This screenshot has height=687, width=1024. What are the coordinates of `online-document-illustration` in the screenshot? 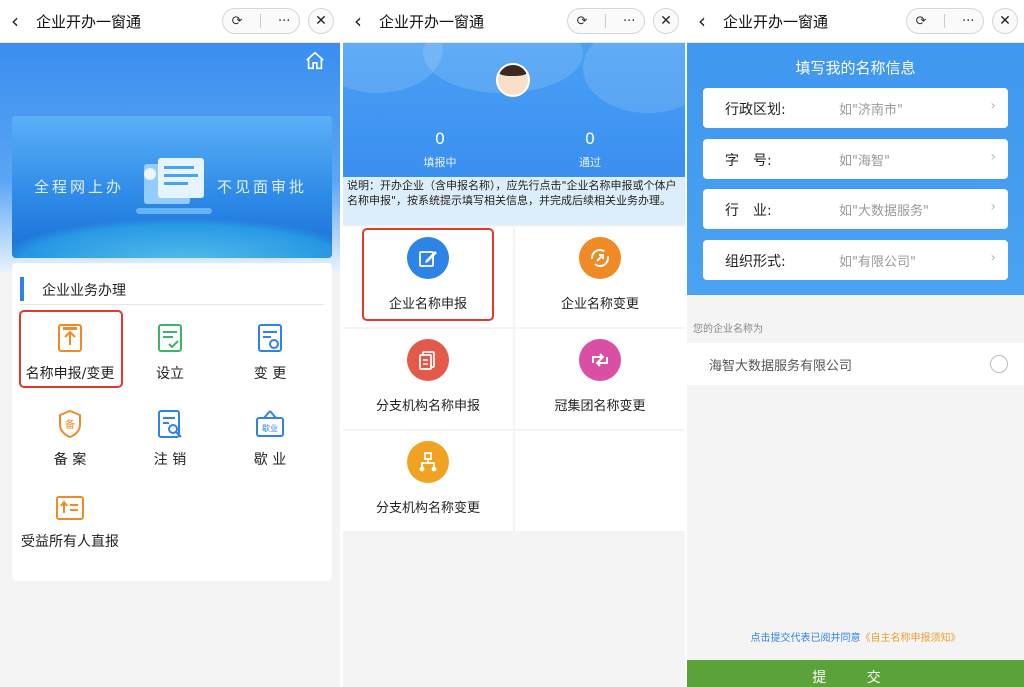 It's located at (174, 186).